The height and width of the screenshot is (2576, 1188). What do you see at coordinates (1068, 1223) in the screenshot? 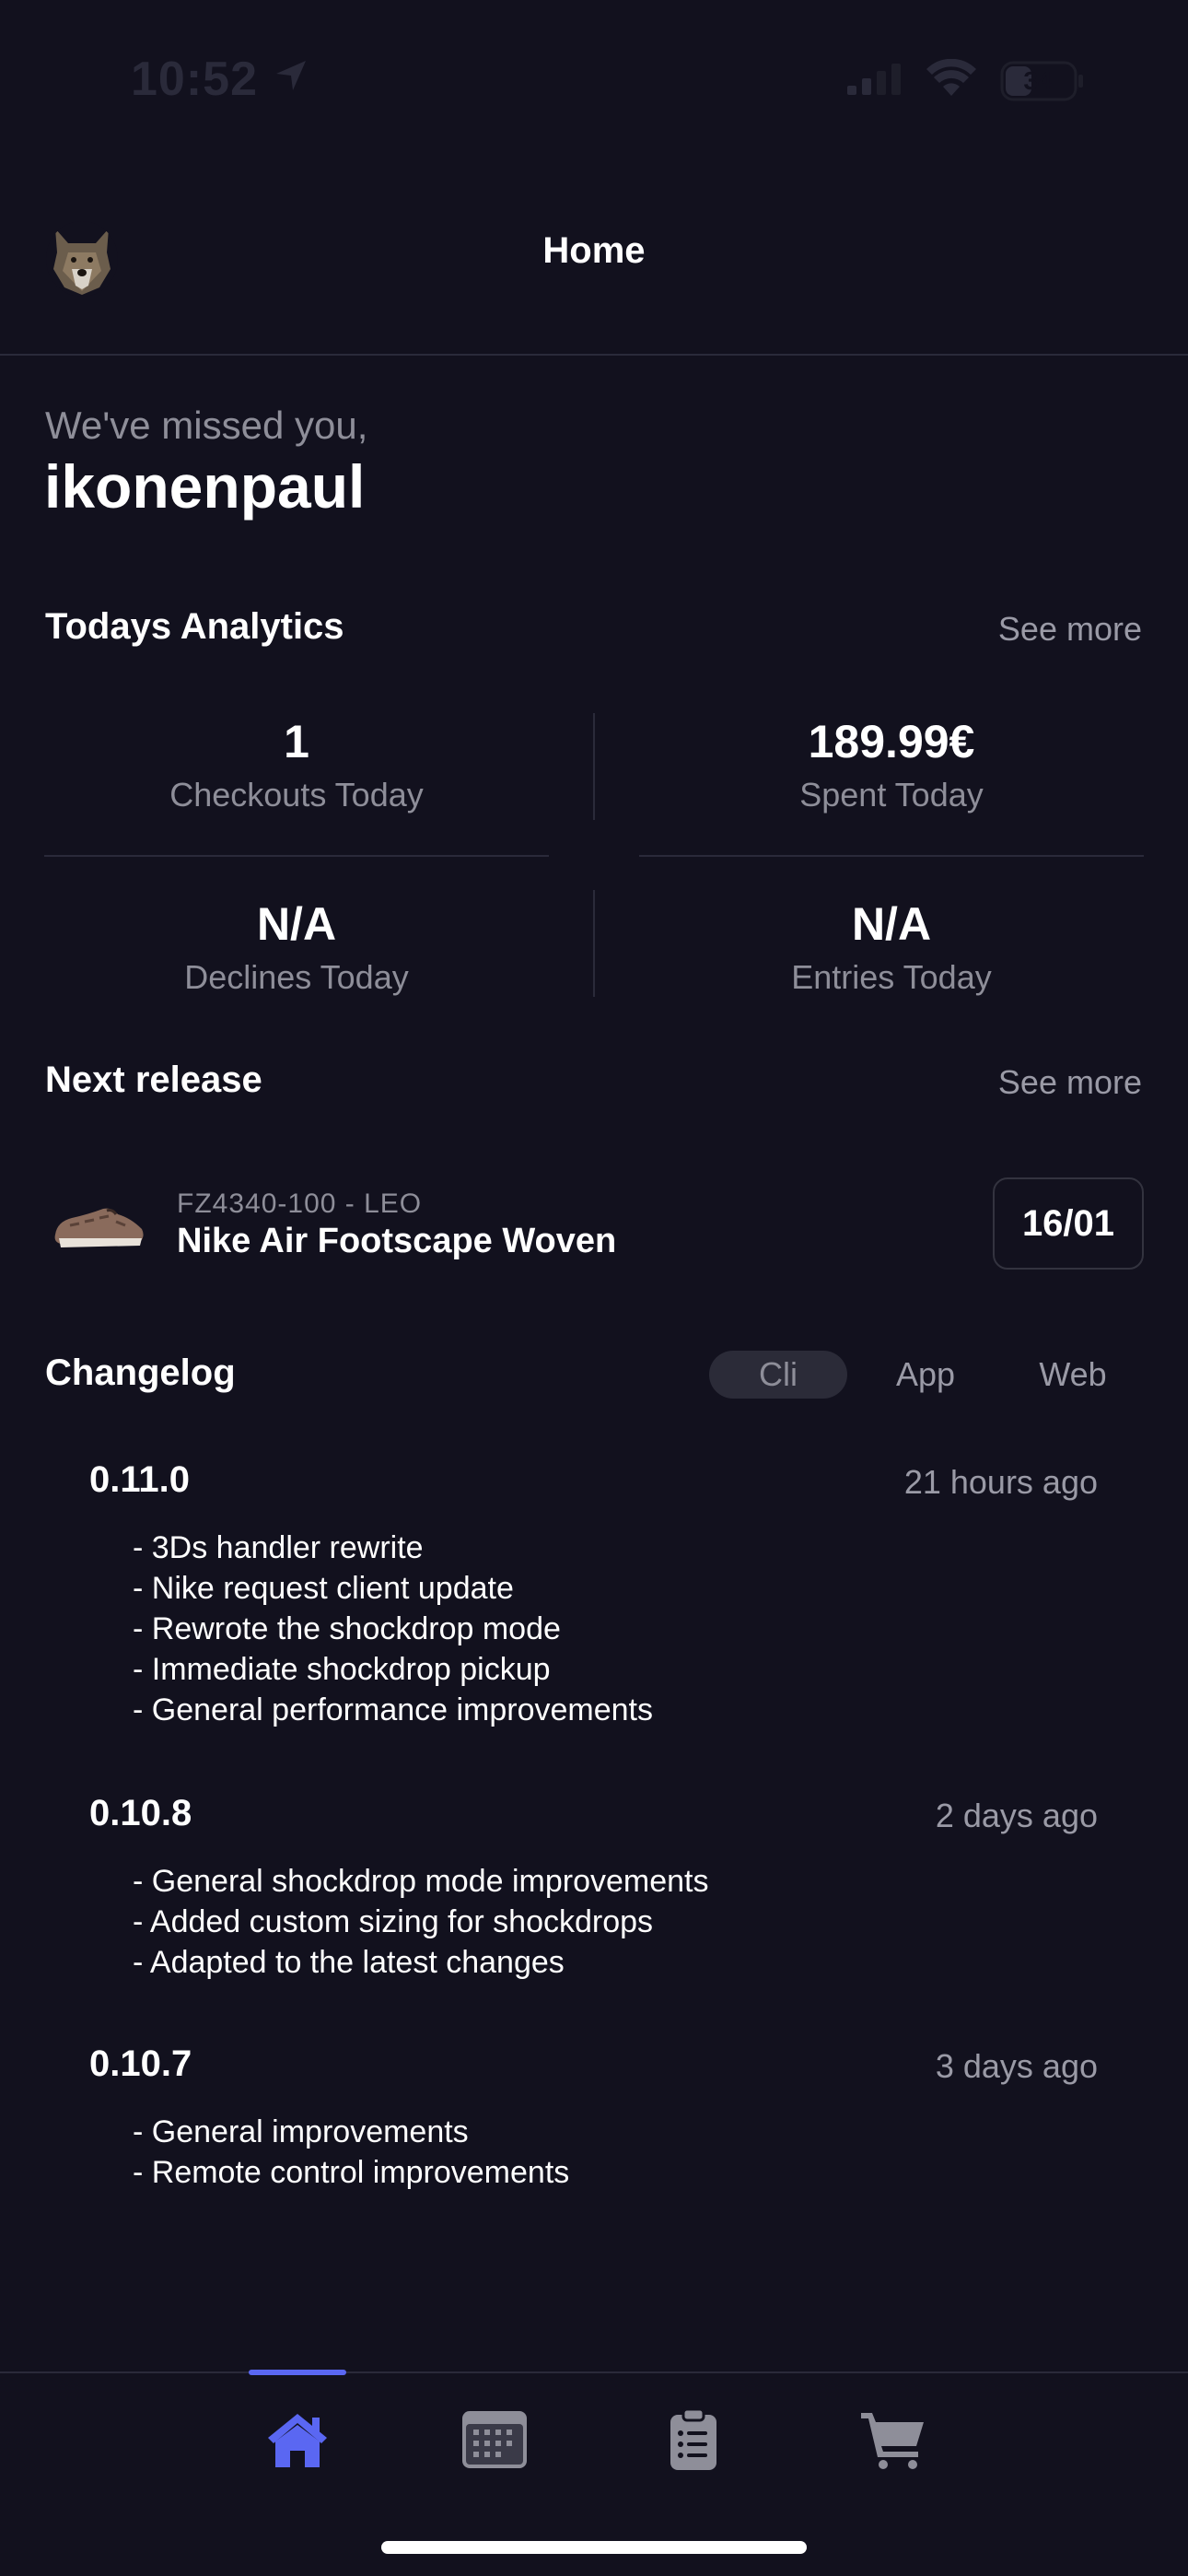
I see `release-date-badge: 16/01` at bounding box center [1068, 1223].